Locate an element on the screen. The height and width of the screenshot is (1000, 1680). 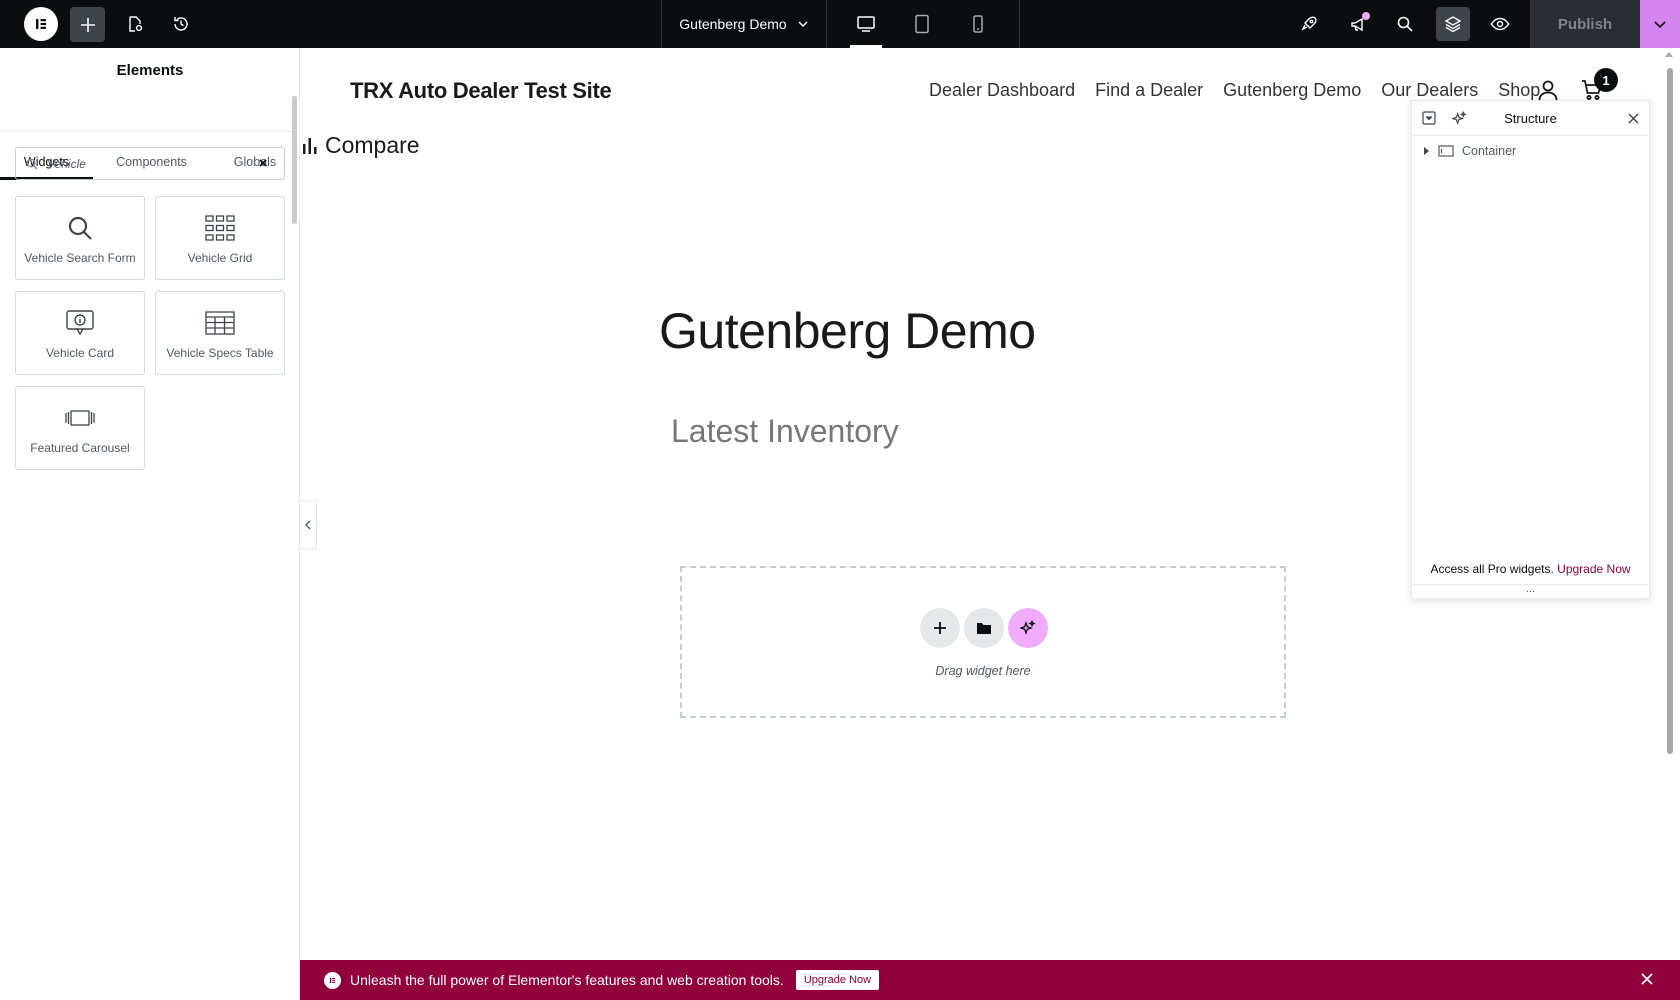
publish-button: Publish is located at coordinates (1585, 24).